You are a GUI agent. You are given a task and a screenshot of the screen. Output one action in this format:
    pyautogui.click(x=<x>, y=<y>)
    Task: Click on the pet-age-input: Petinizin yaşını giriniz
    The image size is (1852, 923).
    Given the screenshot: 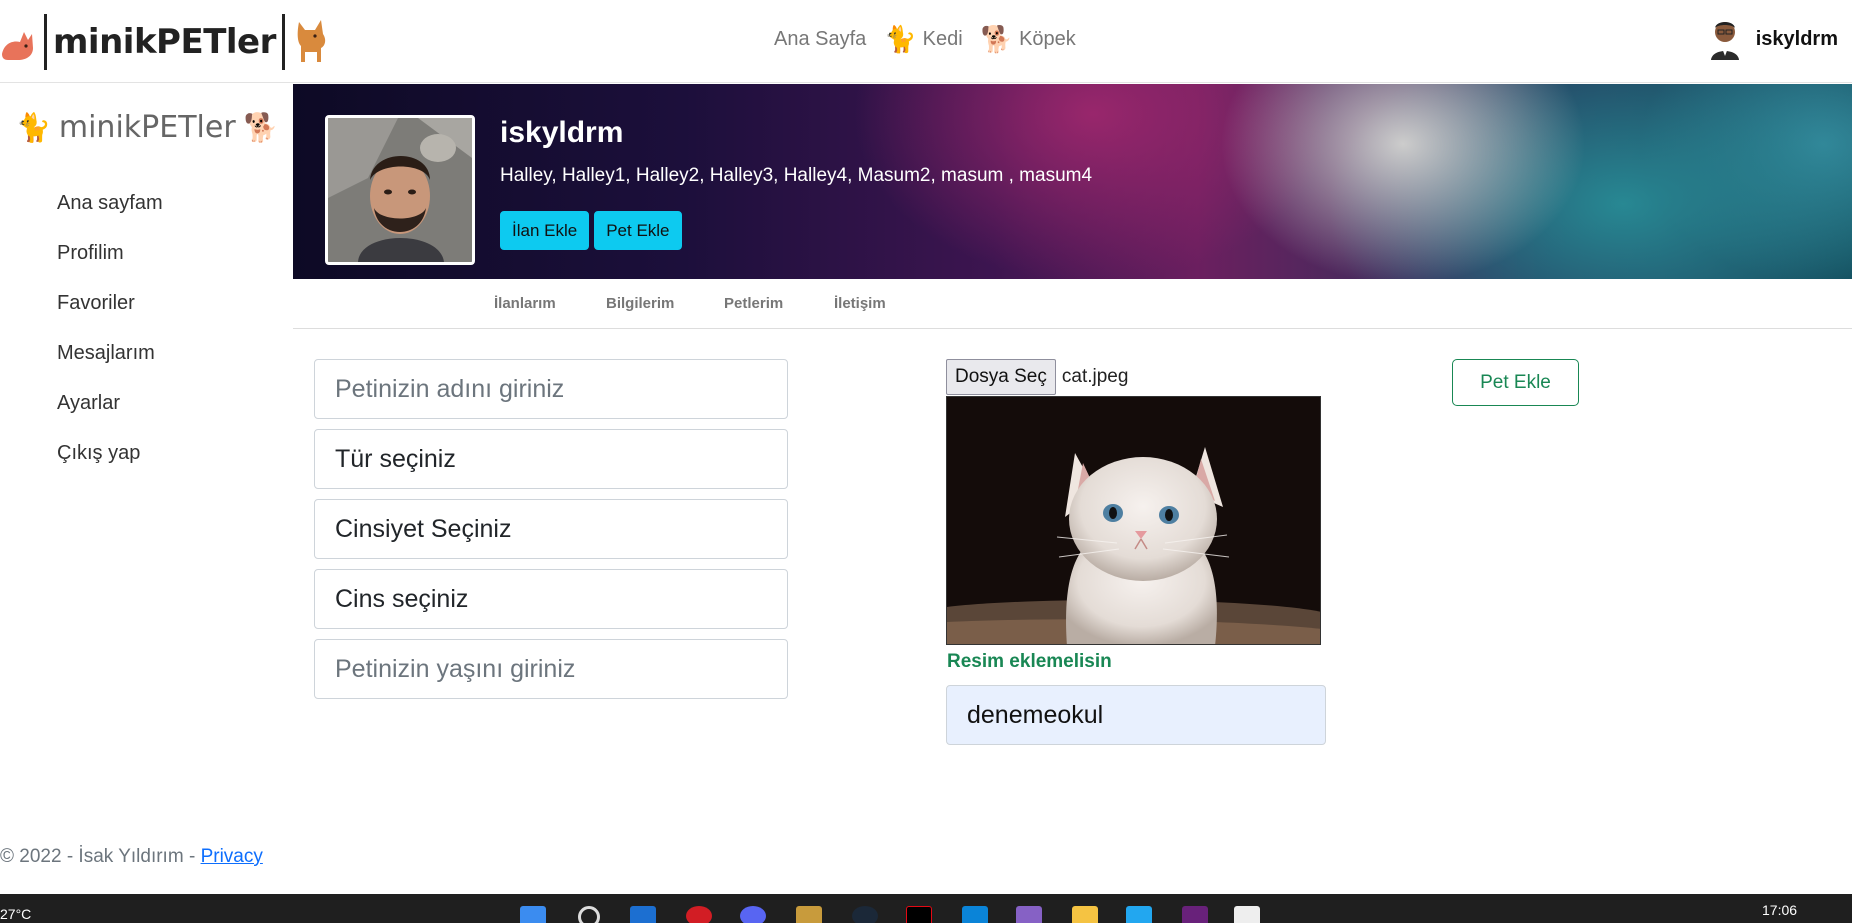 What is the action you would take?
    pyautogui.click(x=551, y=669)
    